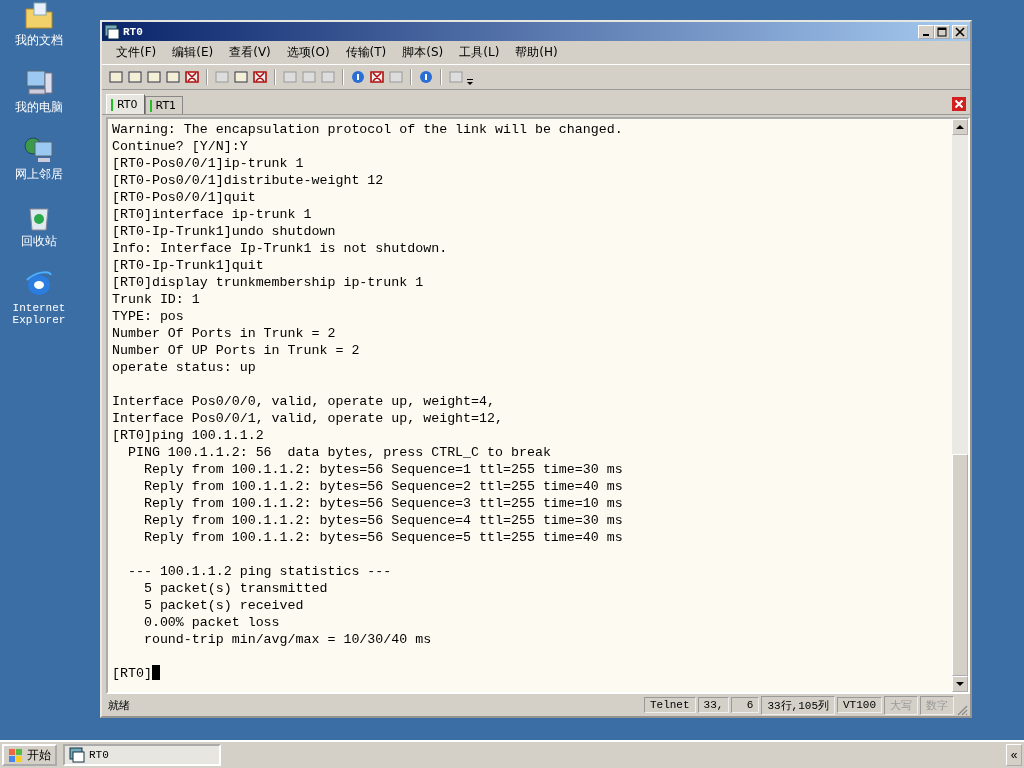  Describe the element at coordinates (192, 77) in the screenshot. I see `disconnect-icon` at that location.